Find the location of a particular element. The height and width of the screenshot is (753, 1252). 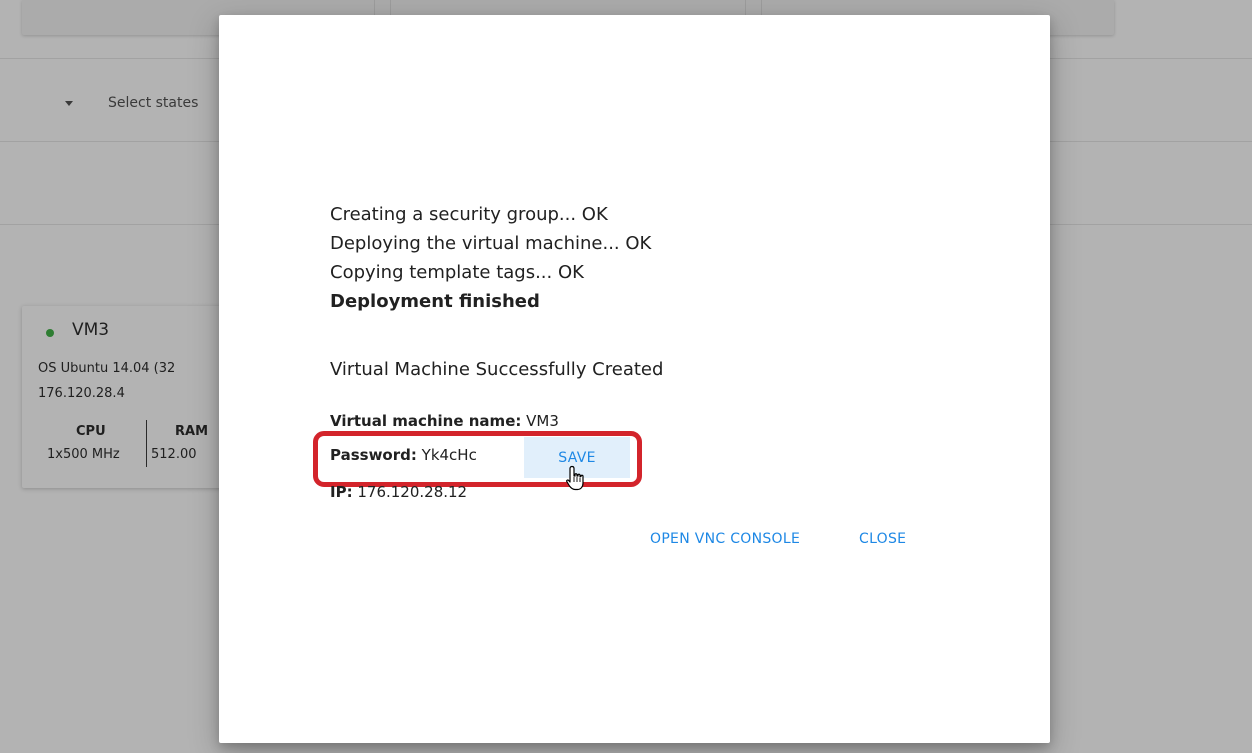

status-dot-icon is located at coordinates (50, 333).